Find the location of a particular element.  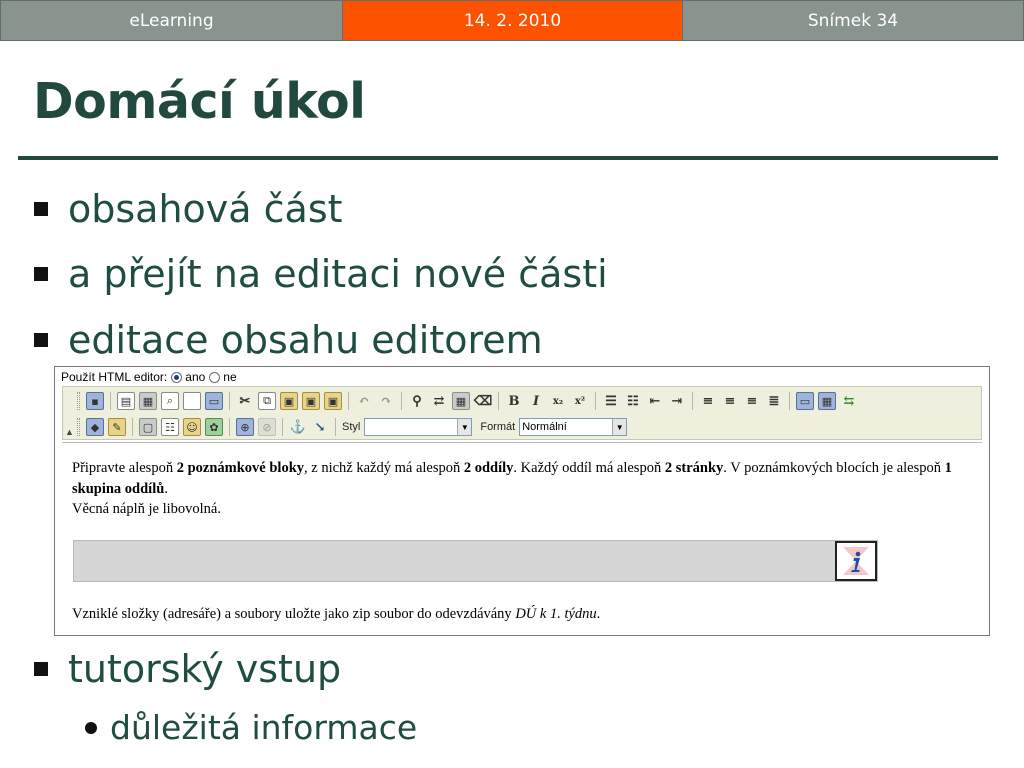

bullet-item: obsahová část is located at coordinates (188, 209).